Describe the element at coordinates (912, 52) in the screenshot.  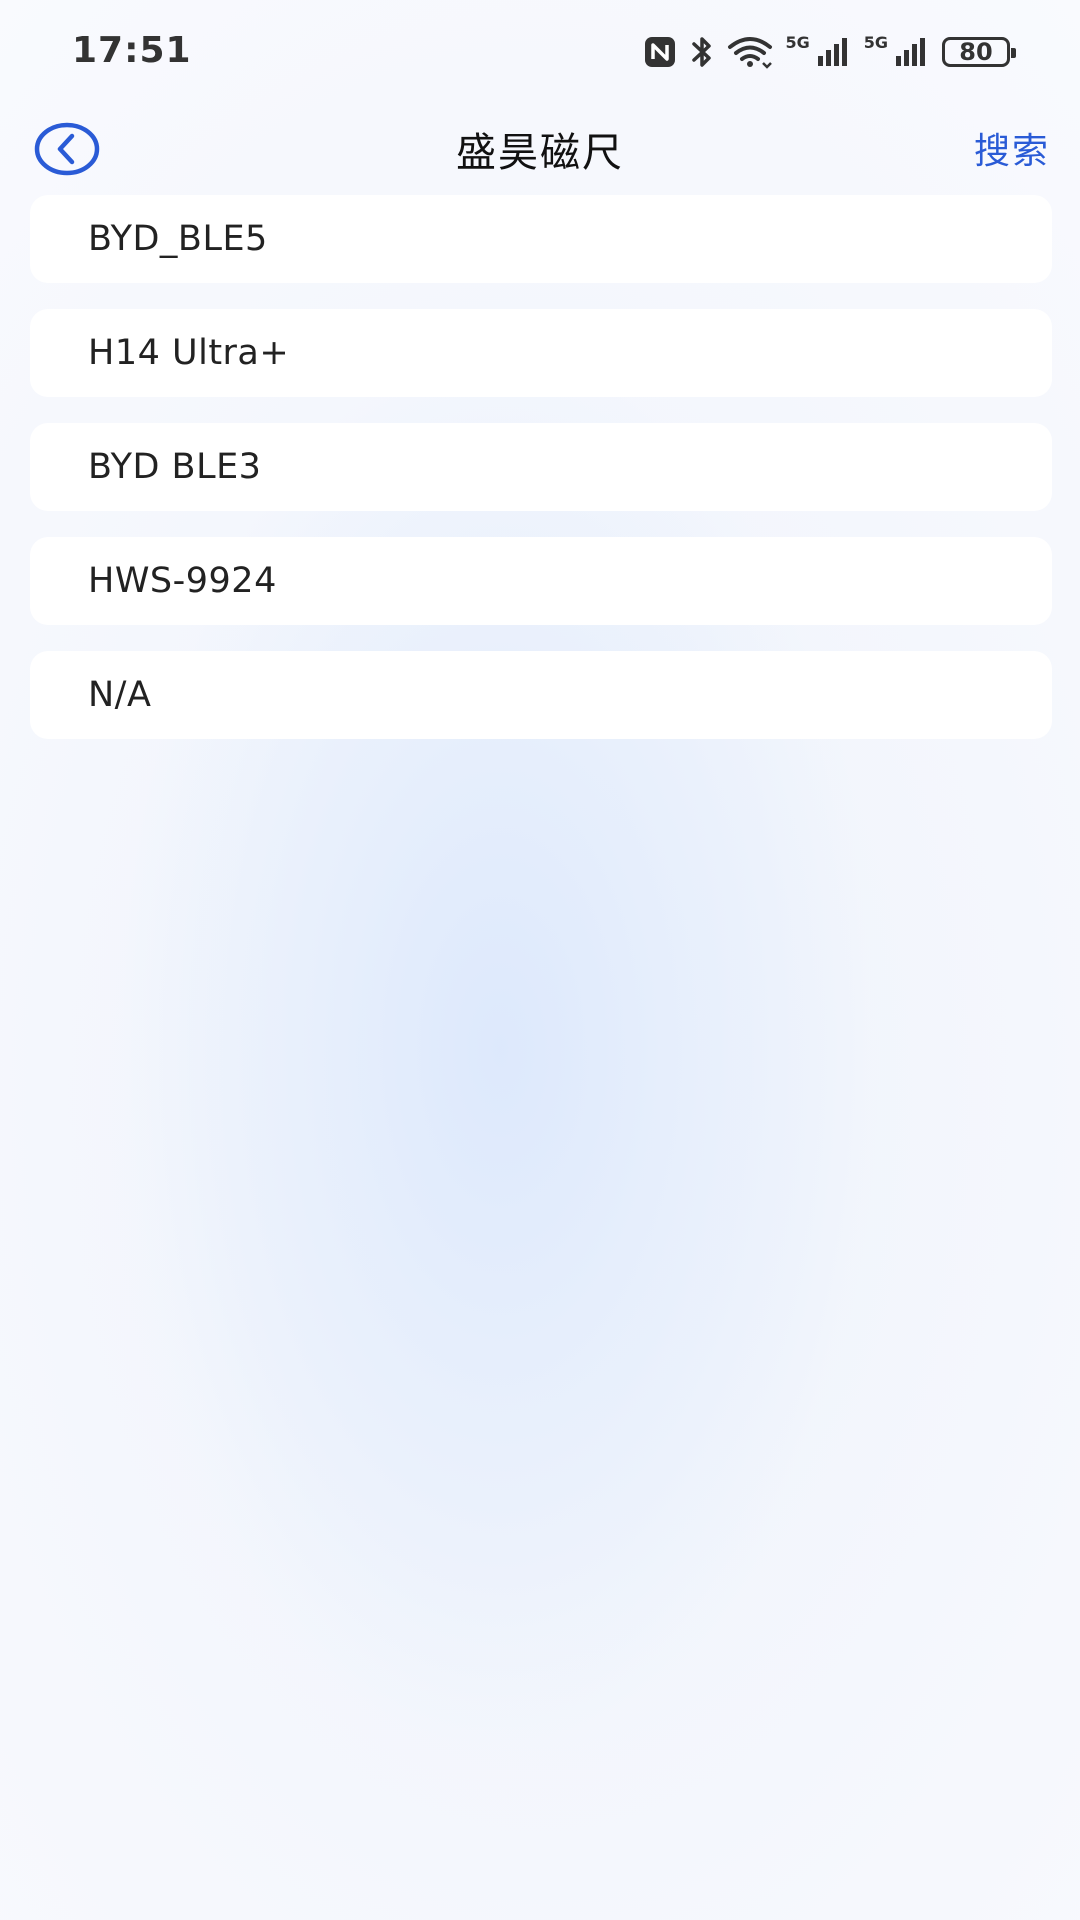
I see `signal-2-icon` at that location.